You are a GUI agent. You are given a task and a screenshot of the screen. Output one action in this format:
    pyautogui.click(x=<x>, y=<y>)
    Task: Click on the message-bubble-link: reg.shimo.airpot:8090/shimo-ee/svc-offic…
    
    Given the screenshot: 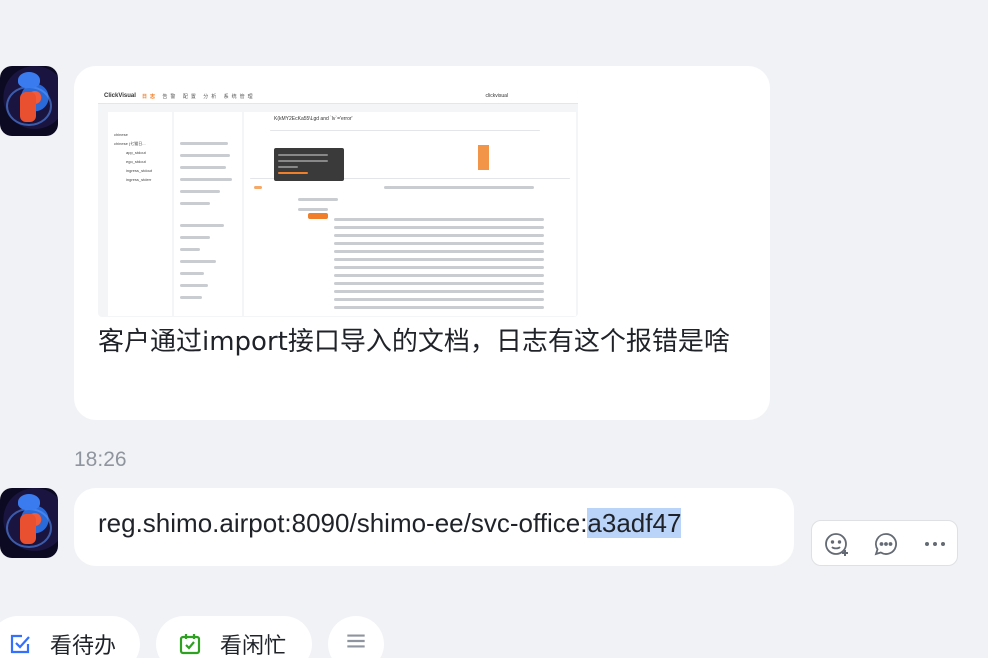 What is the action you would take?
    pyautogui.click(x=434, y=527)
    